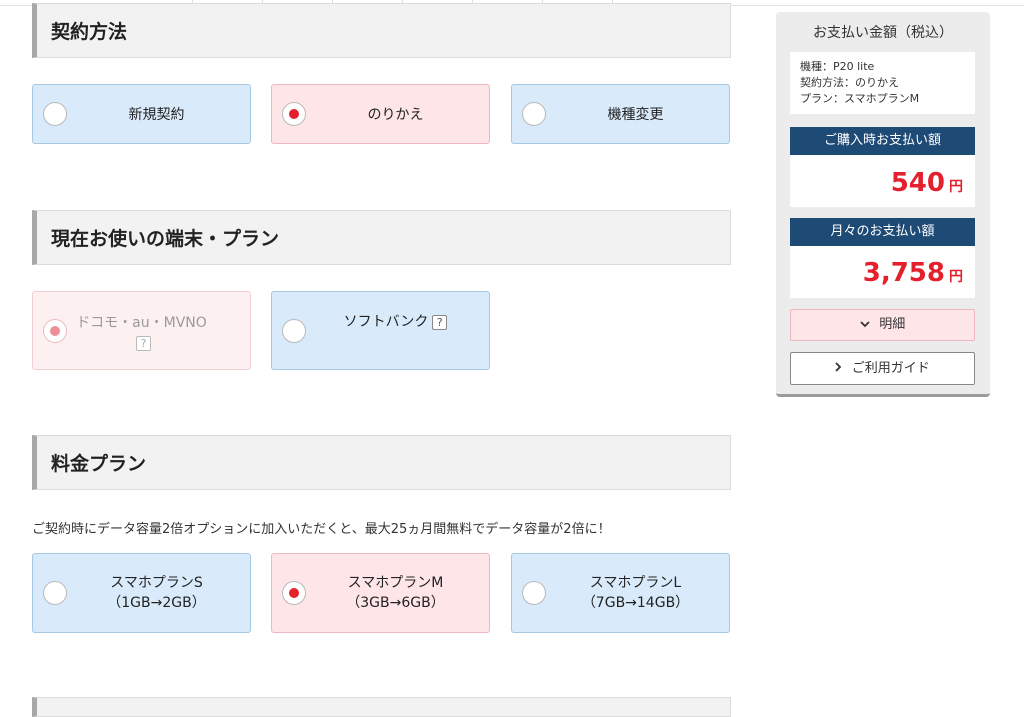  What do you see at coordinates (849, 82) in the screenshot?
I see `info-contract: 契約方法：のりかえ` at bounding box center [849, 82].